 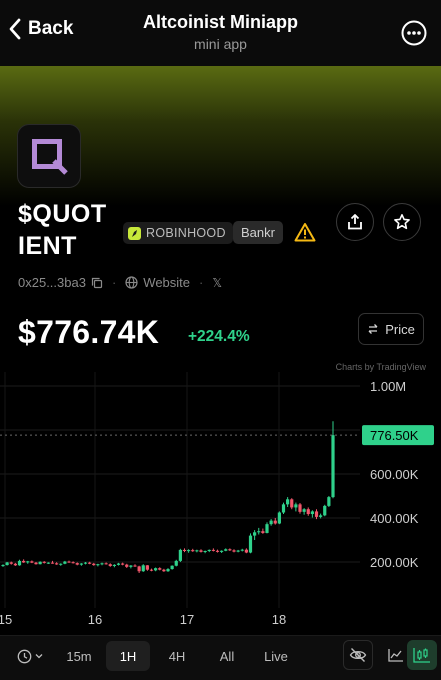 I want to click on interval-all: All, so click(x=227, y=656).